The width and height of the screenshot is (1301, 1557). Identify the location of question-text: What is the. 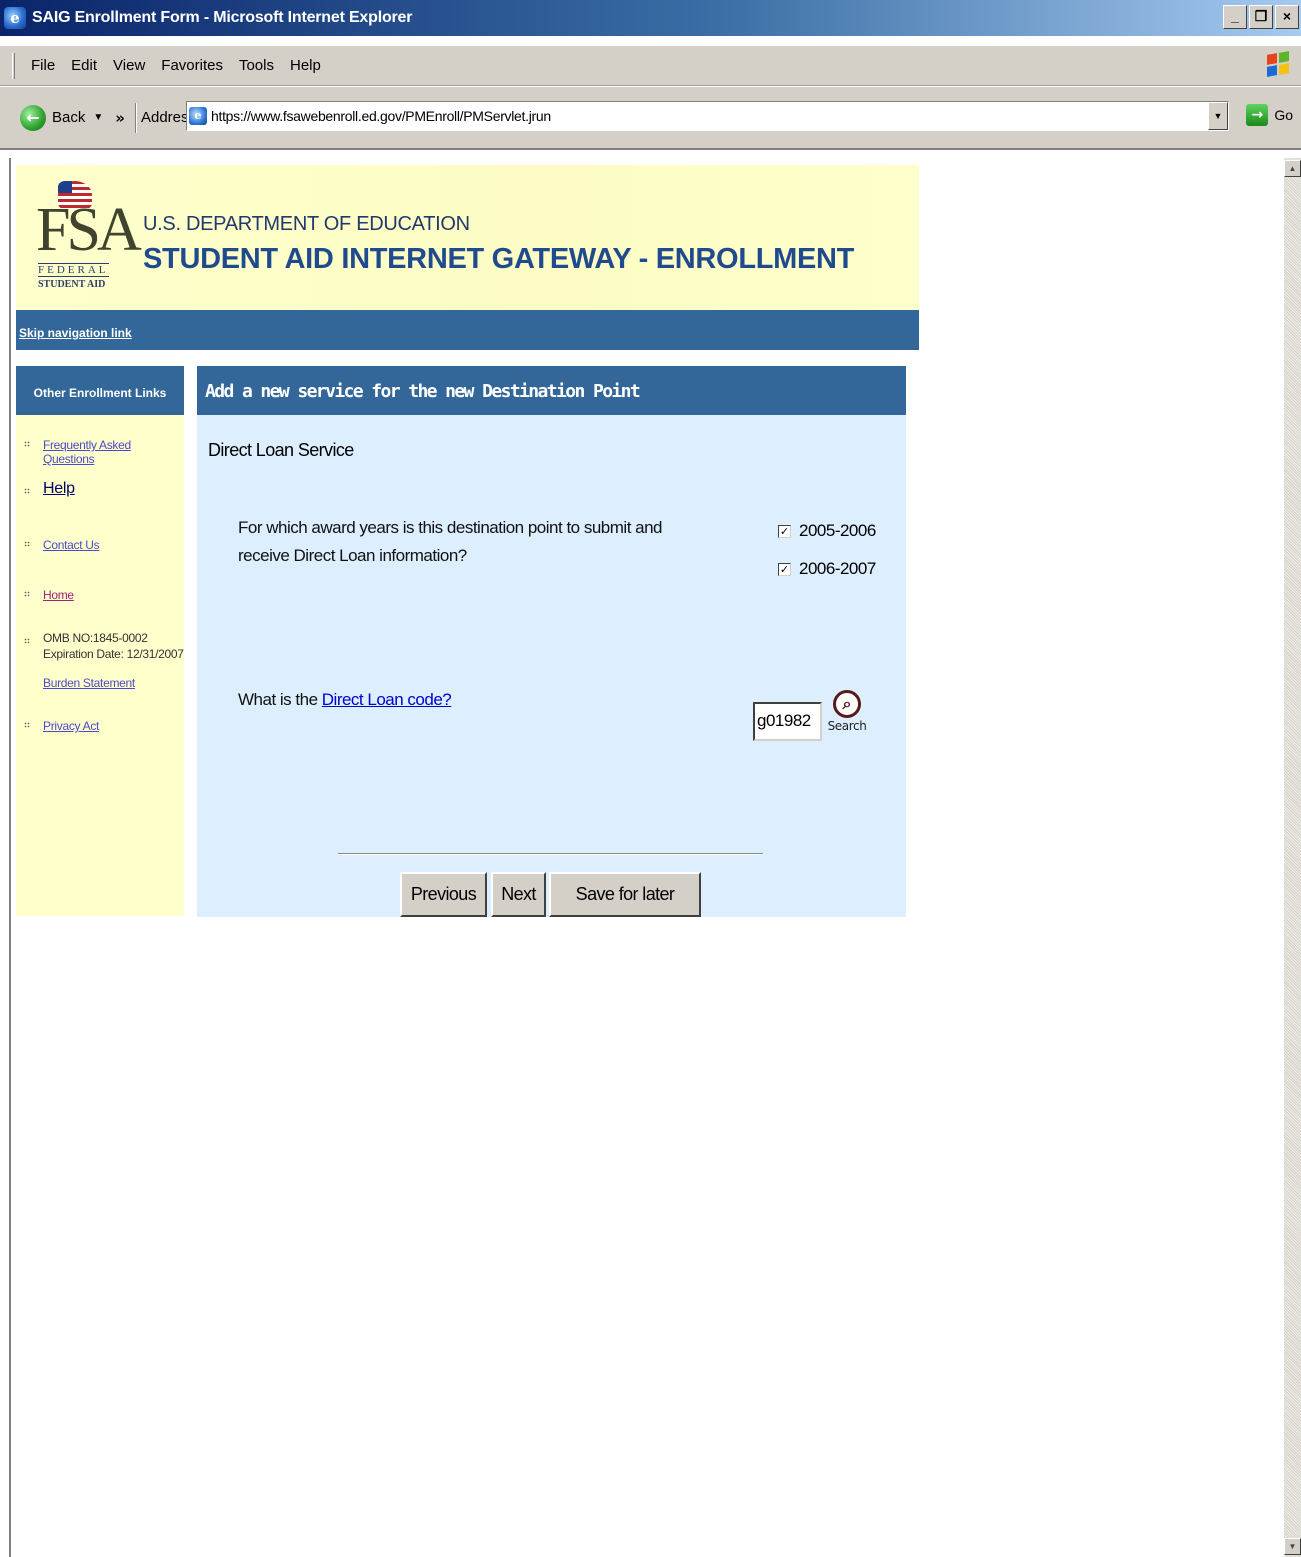
(280, 699).